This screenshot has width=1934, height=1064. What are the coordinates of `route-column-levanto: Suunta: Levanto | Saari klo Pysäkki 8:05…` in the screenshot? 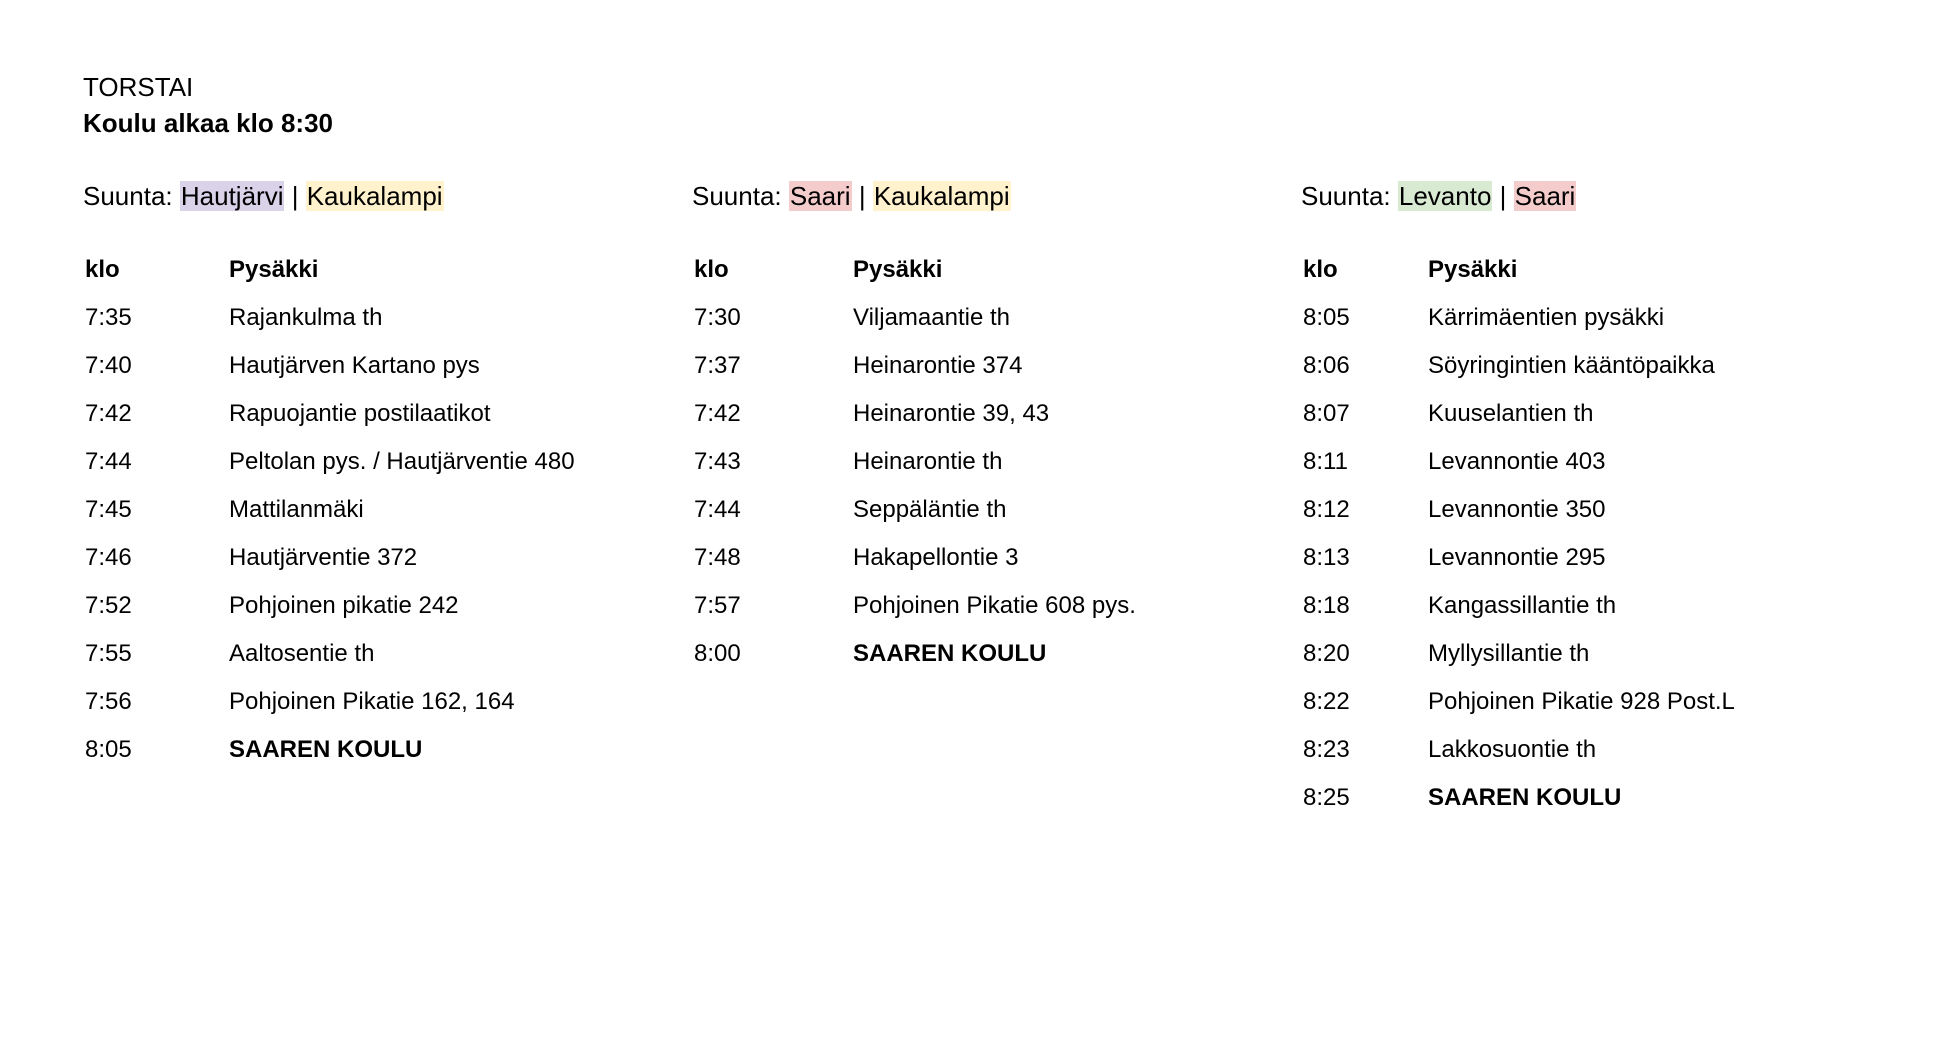 It's located at (1518, 500).